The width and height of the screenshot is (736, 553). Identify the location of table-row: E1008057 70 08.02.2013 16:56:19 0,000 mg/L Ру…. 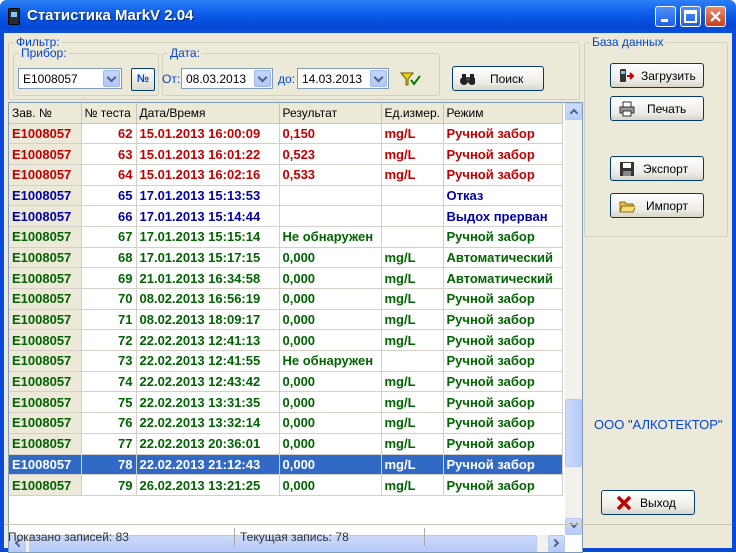
(286, 299).